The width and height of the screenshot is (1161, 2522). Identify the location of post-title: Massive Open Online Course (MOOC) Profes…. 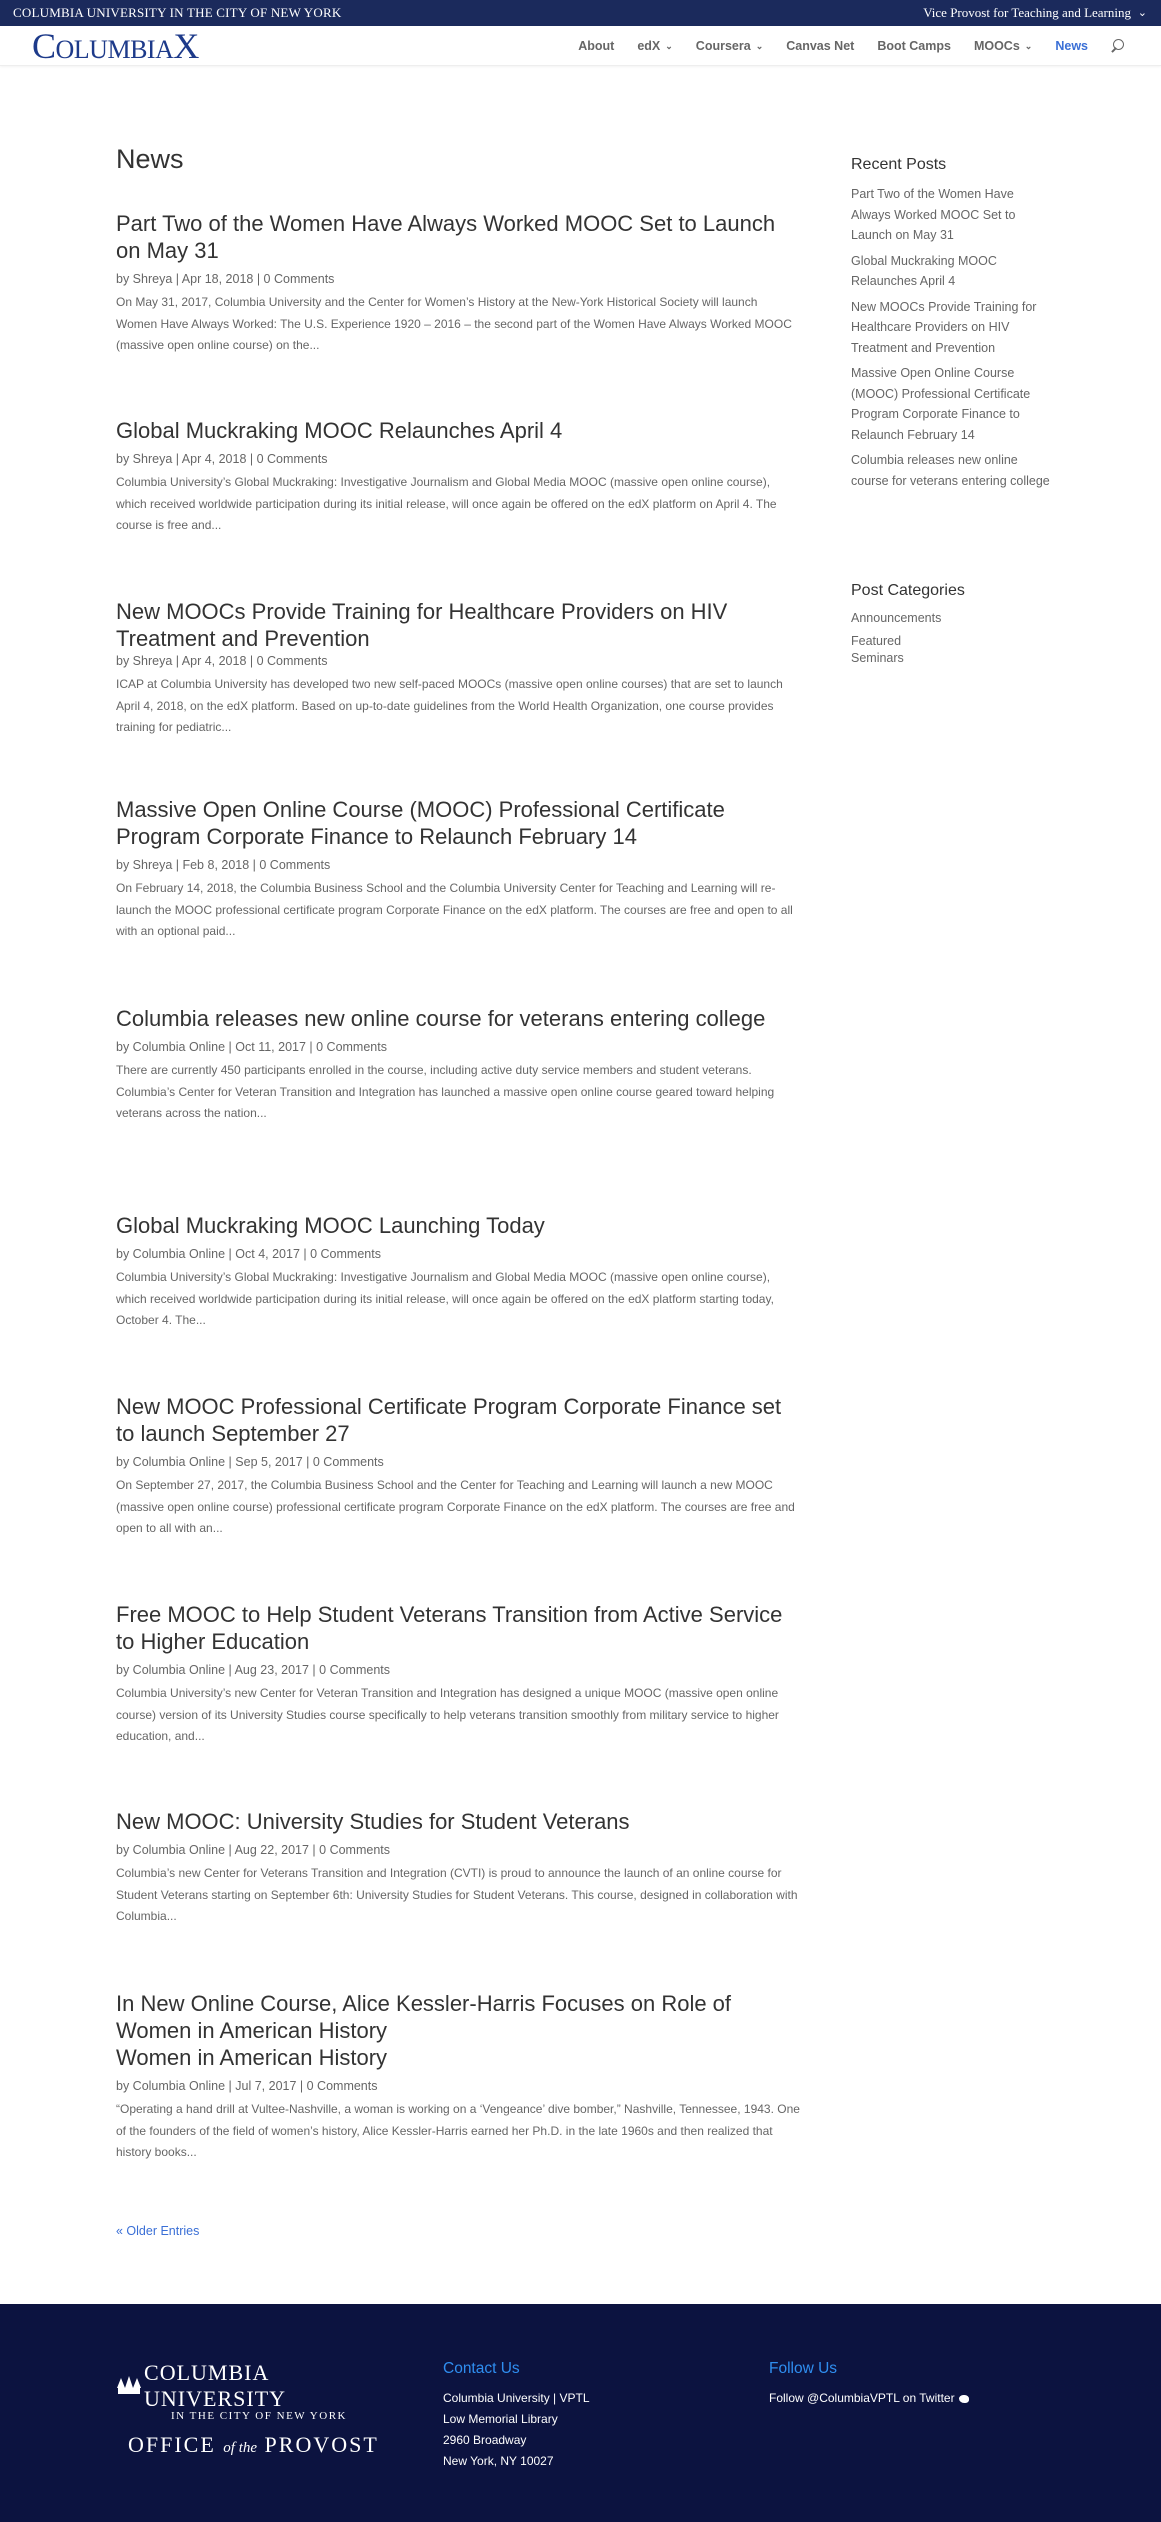
(458, 823).